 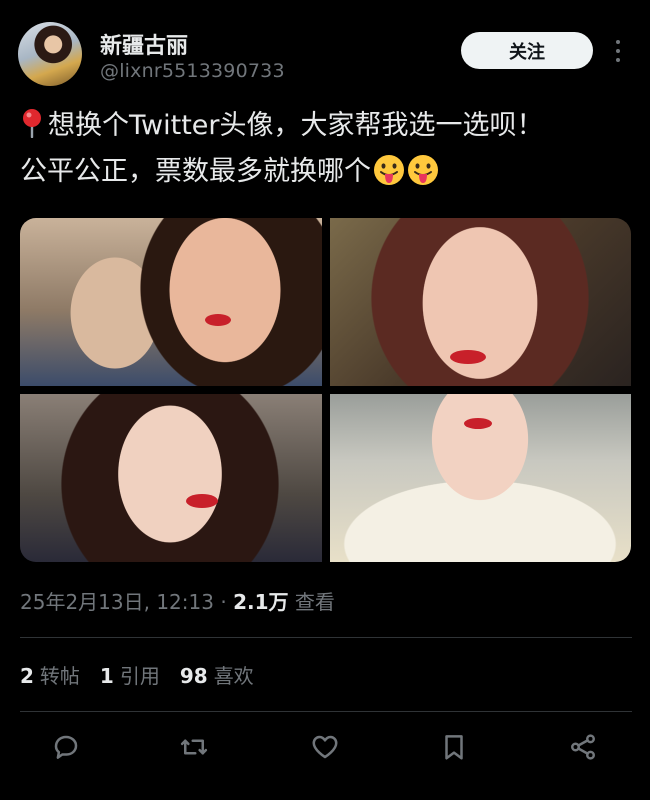 I want to click on tweet-datetime: 25年2月13日, 12:13, so click(x=117, y=602).